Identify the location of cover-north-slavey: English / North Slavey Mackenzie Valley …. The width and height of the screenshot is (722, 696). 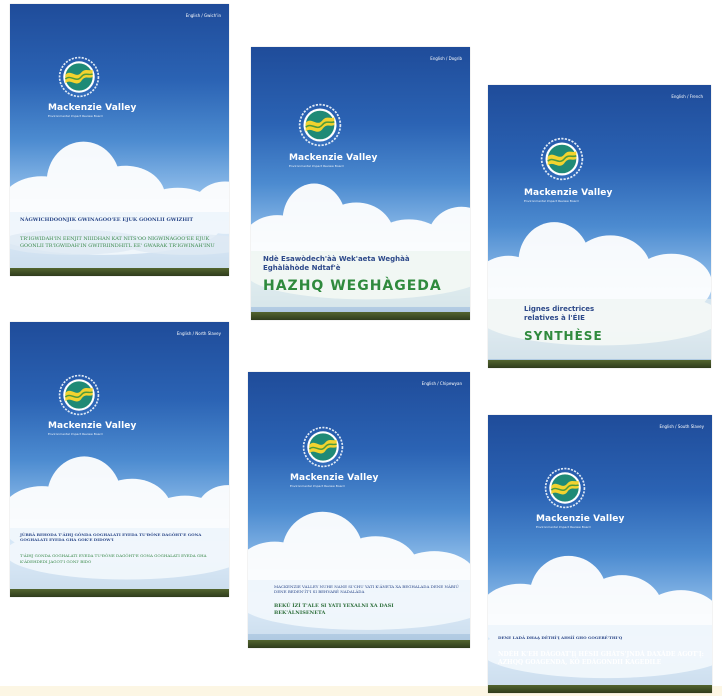
(119, 459).